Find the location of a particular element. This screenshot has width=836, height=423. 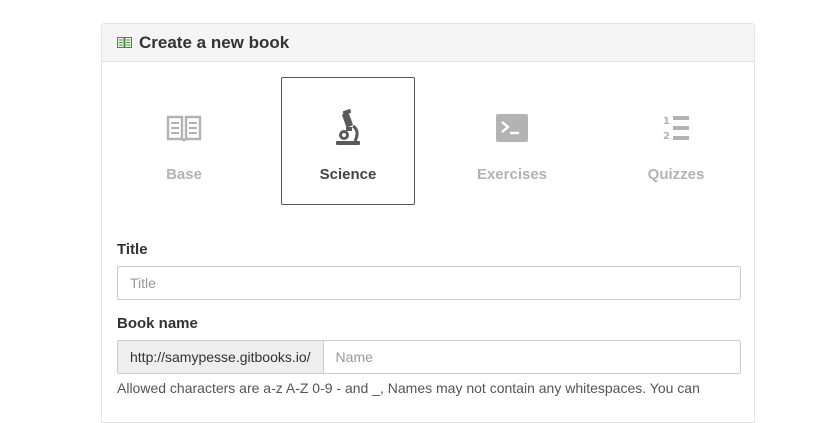

terminal-icon is located at coordinates (512, 128).